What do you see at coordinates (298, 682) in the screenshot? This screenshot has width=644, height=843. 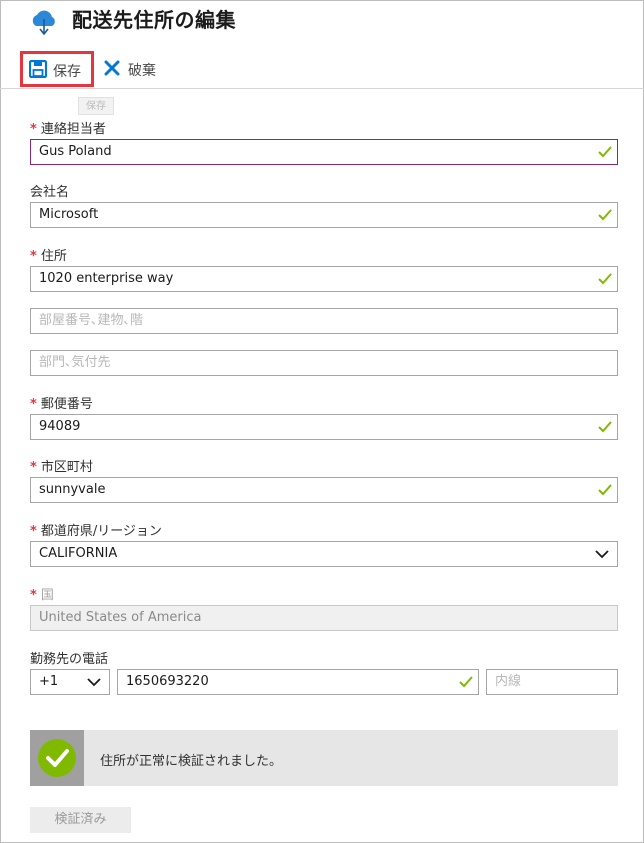 I see `phone-number-input: 1650693220` at bounding box center [298, 682].